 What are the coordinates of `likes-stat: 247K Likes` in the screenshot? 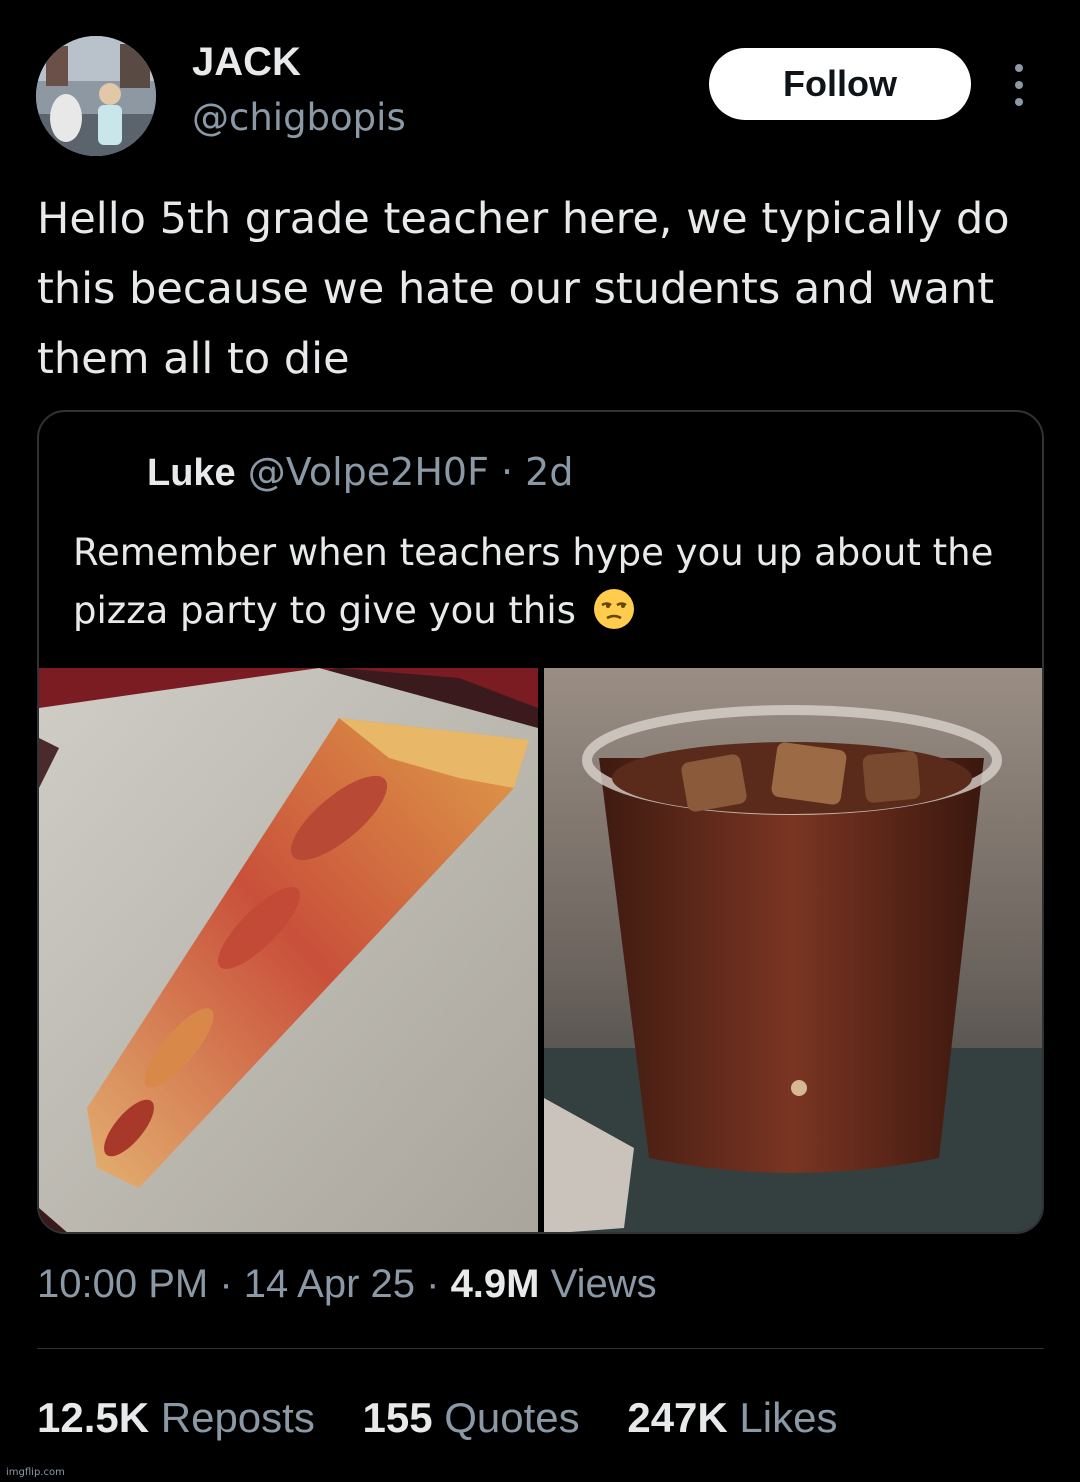 It's located at (732, 1417).